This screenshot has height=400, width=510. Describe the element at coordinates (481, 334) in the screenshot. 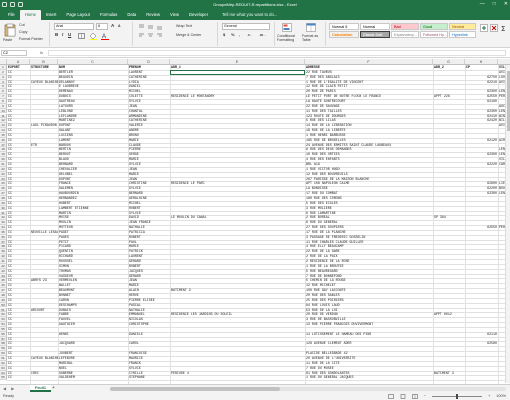

I see `cell: 62110` at that location.